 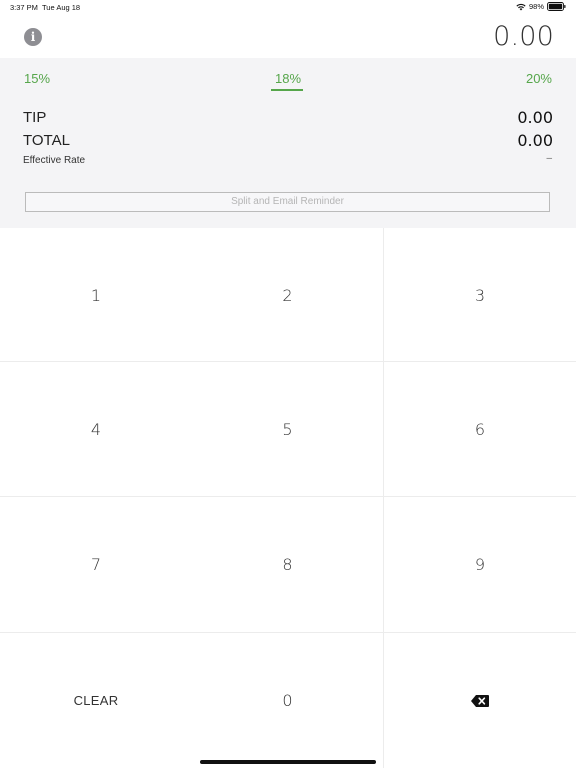 What do you see at coordinates (480, 295) in the screenshot?
I see `key-3: 3` at bounding box center [480, 295].